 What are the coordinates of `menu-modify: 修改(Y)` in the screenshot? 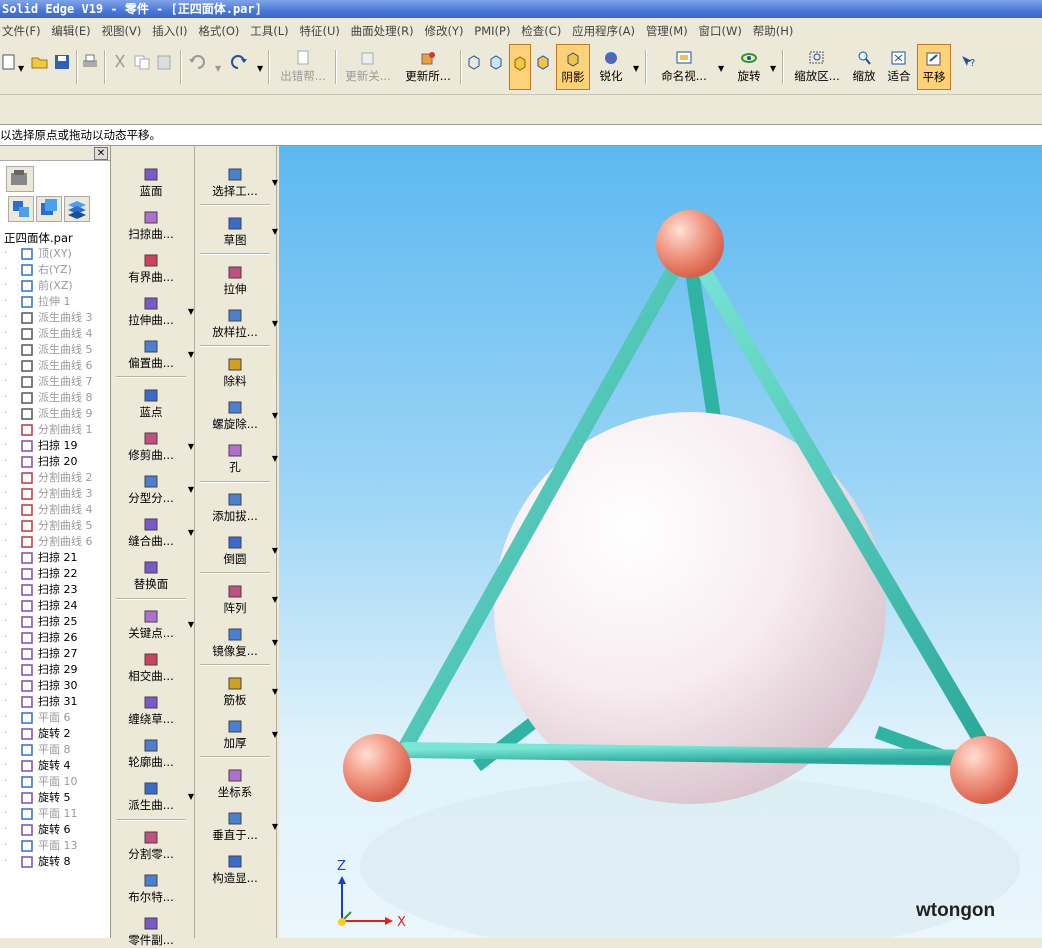 It's located at (445, 31).